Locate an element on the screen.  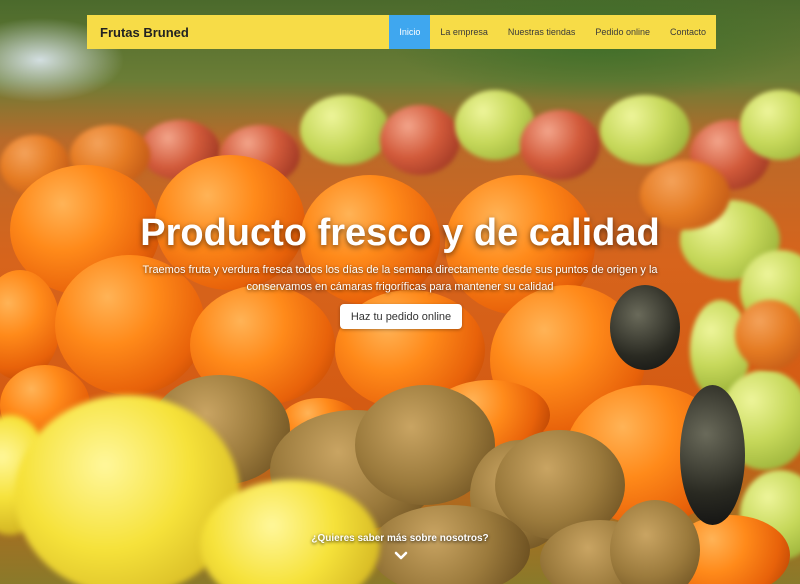
hero-headline: Producto fresco y de calidad is located at coordinates (400, 233).